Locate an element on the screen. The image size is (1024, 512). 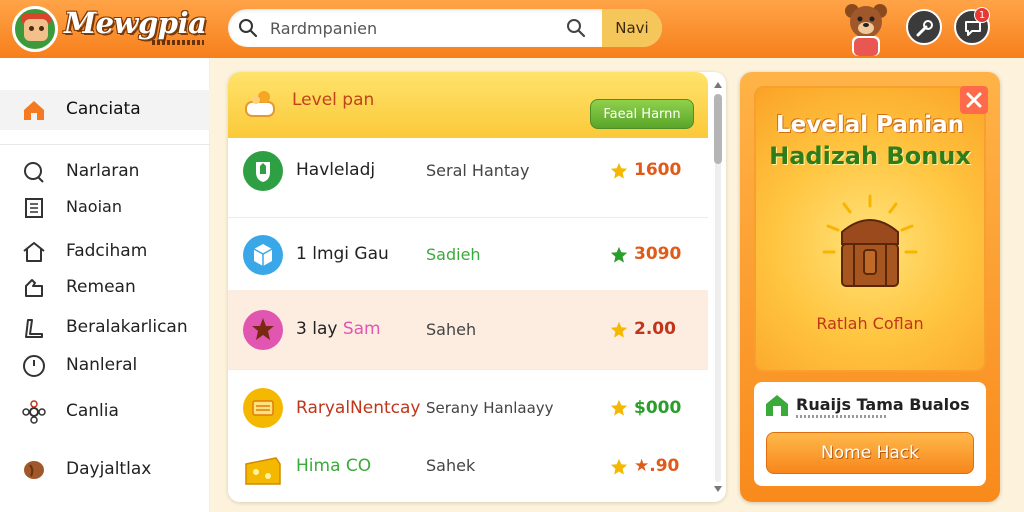
row-subtitle: Sahek is located at coordinates (451, 465).